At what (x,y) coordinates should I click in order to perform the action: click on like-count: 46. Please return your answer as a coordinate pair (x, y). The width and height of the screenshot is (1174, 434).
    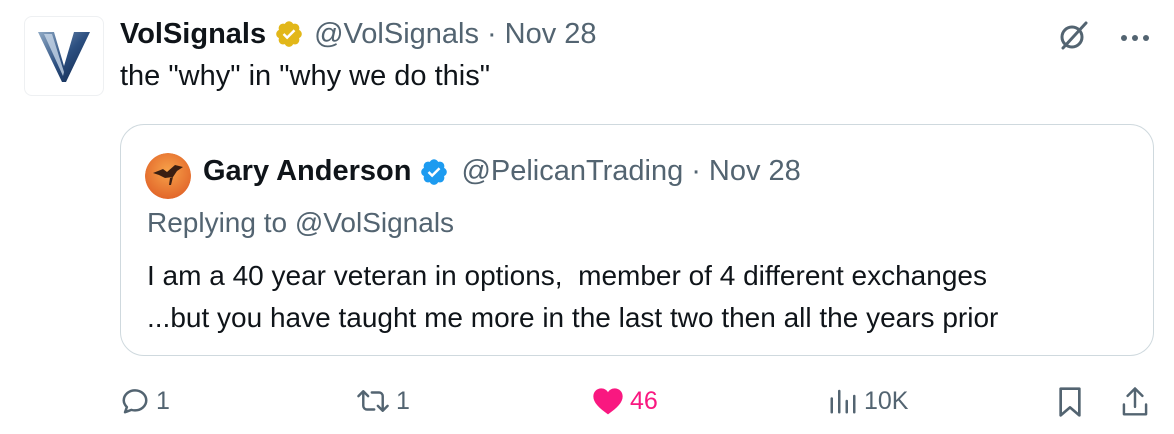
    Looking at the image, I should click on (644, 400).